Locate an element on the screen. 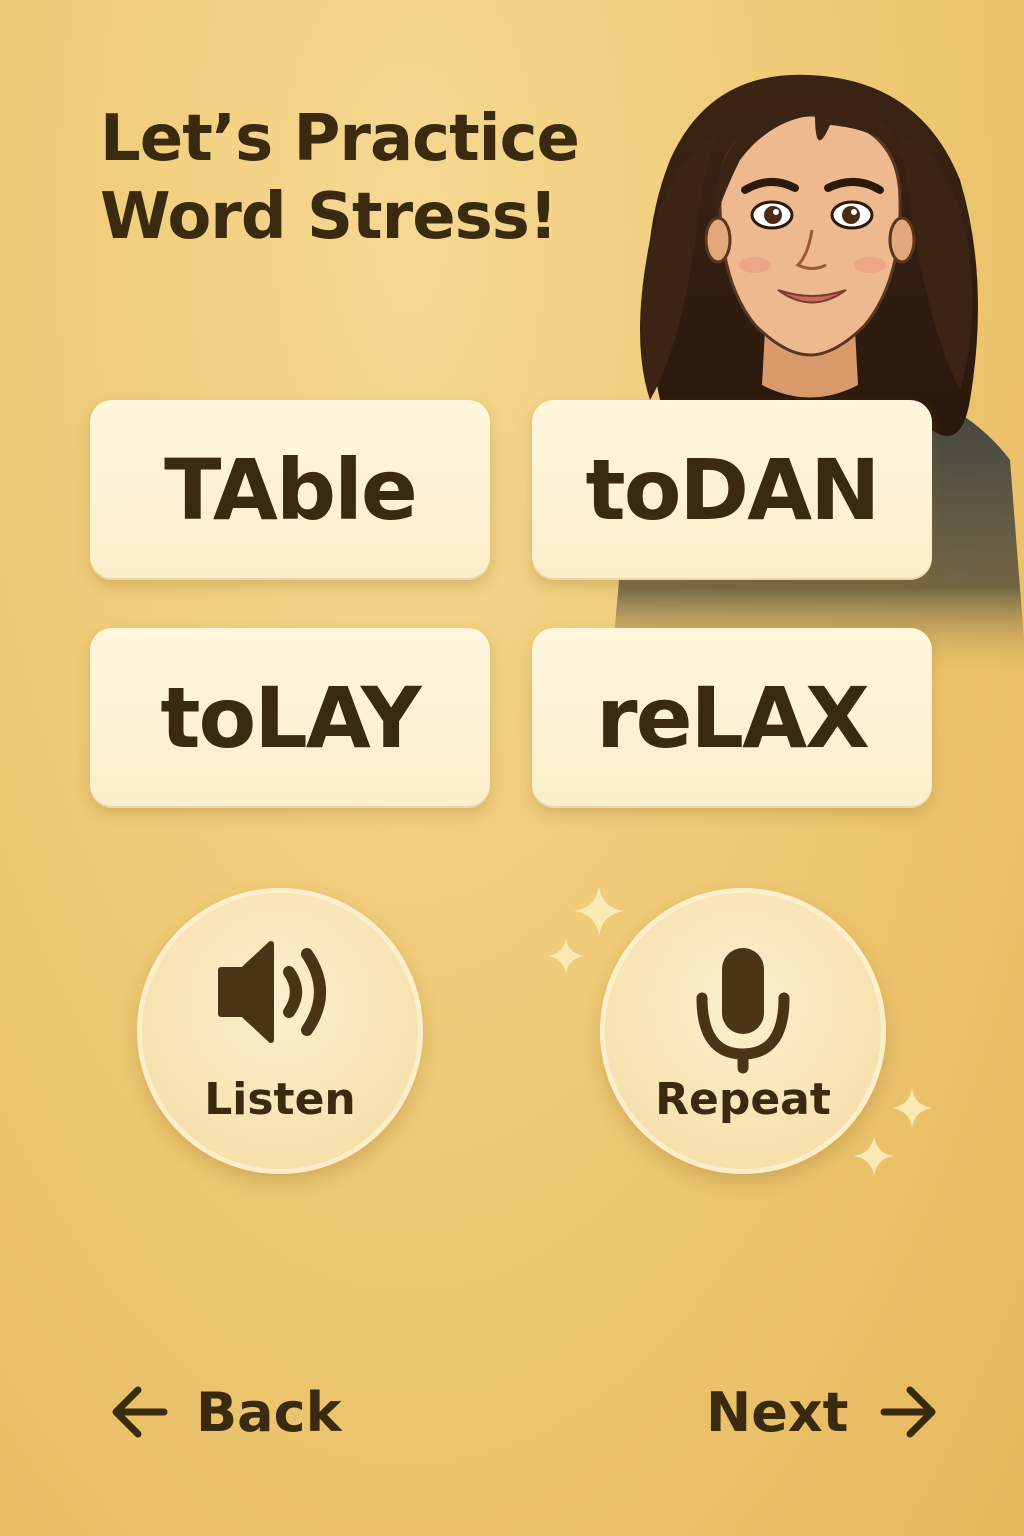 This screenshot has width=1024, height=1536. repeat-label: Repeat is located at coordinates (743, 1099).